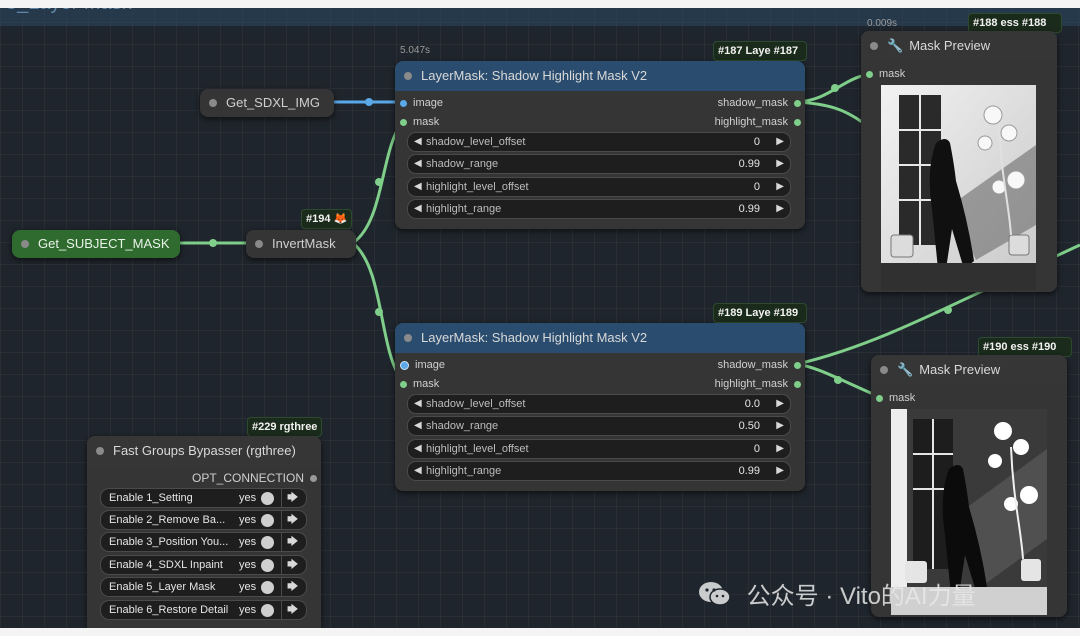 The width and height of the screenshot is (1080, 636). What do you see at coordinates (415, 50) in the screenshot?
I see `execution-time: 5.047s` at bounding box center [415, 50].